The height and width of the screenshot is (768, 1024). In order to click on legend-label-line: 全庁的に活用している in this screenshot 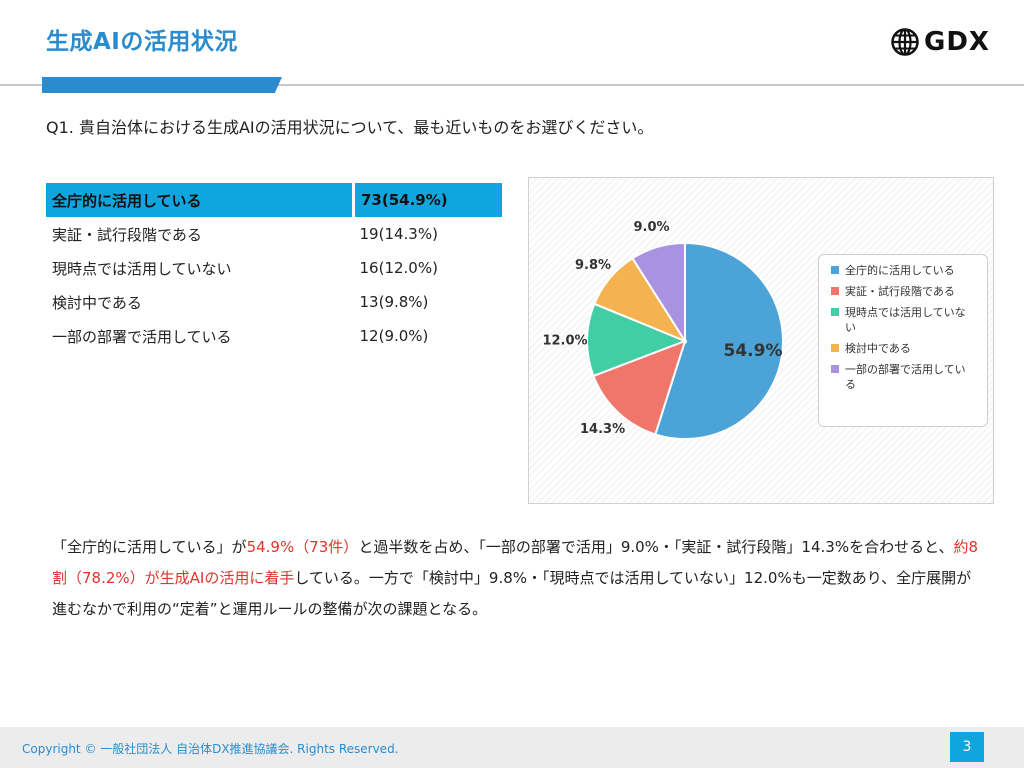, I will do `click(900, 270)`.